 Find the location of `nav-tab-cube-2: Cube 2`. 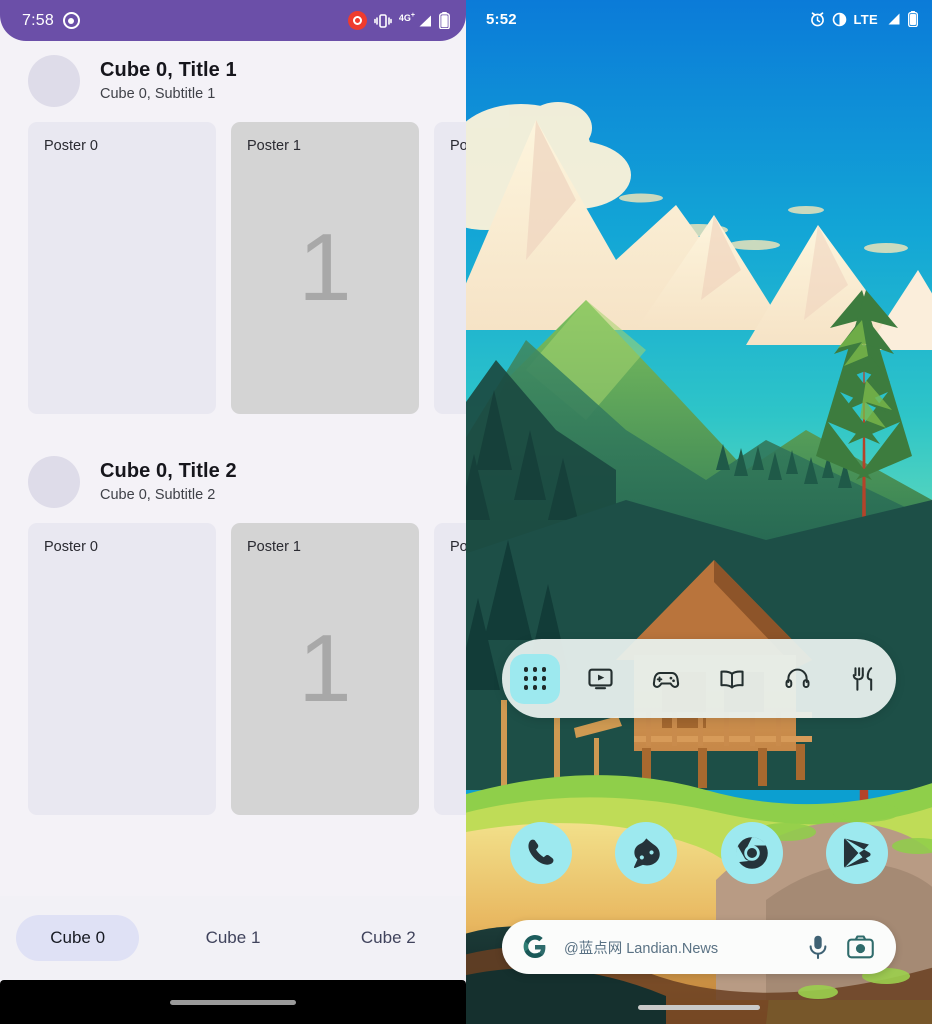

nav-tab-cube-2: Cube 2 is located at coordinates (388, 938).